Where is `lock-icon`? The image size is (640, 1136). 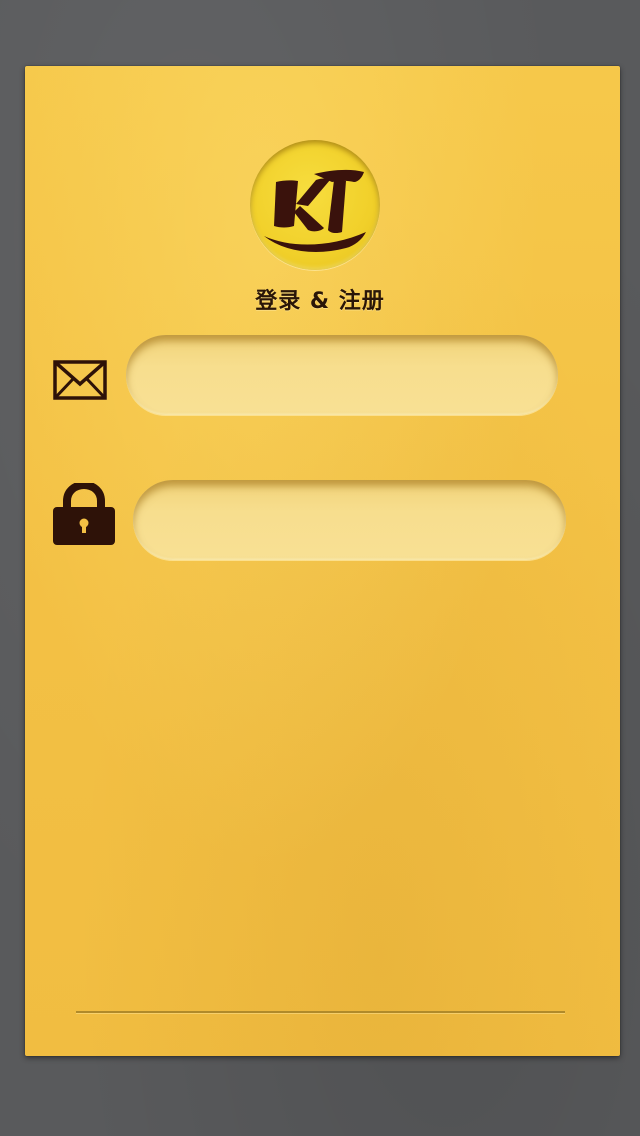 lock-icon is located at coordinates (84, 514).